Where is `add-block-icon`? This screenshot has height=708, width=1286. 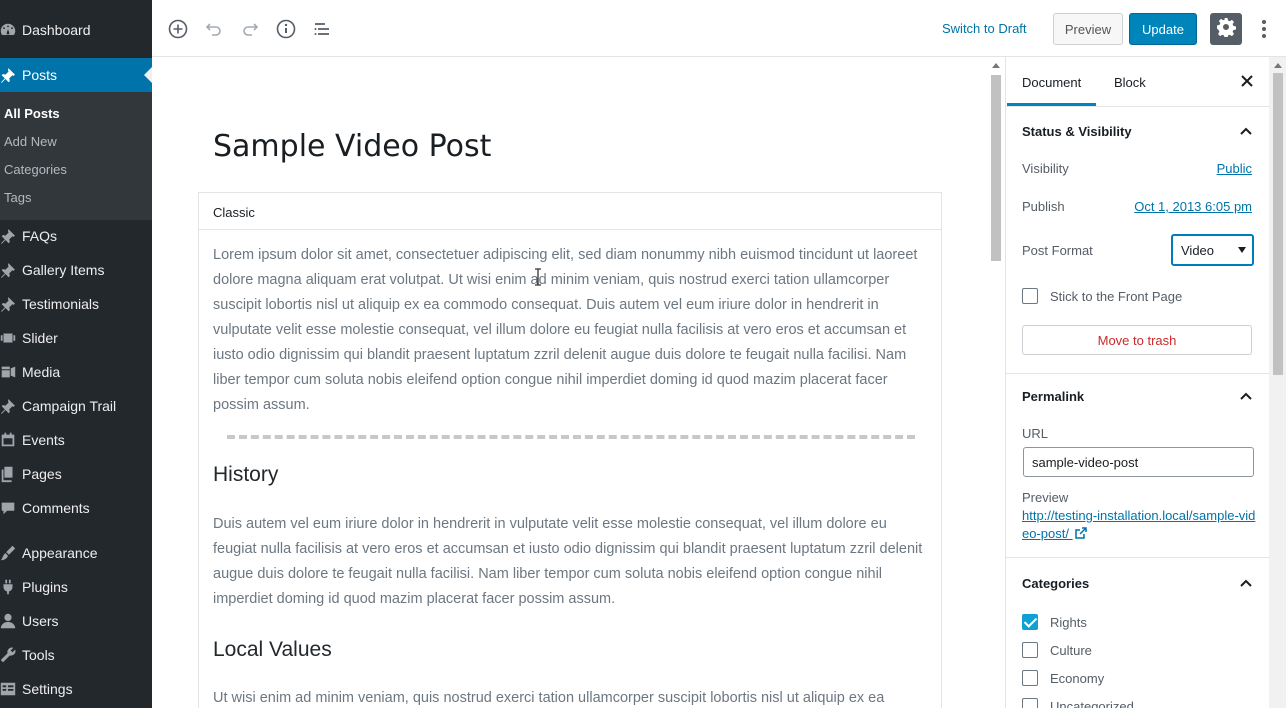 add-block-icon is located at coordinates (178, 29).